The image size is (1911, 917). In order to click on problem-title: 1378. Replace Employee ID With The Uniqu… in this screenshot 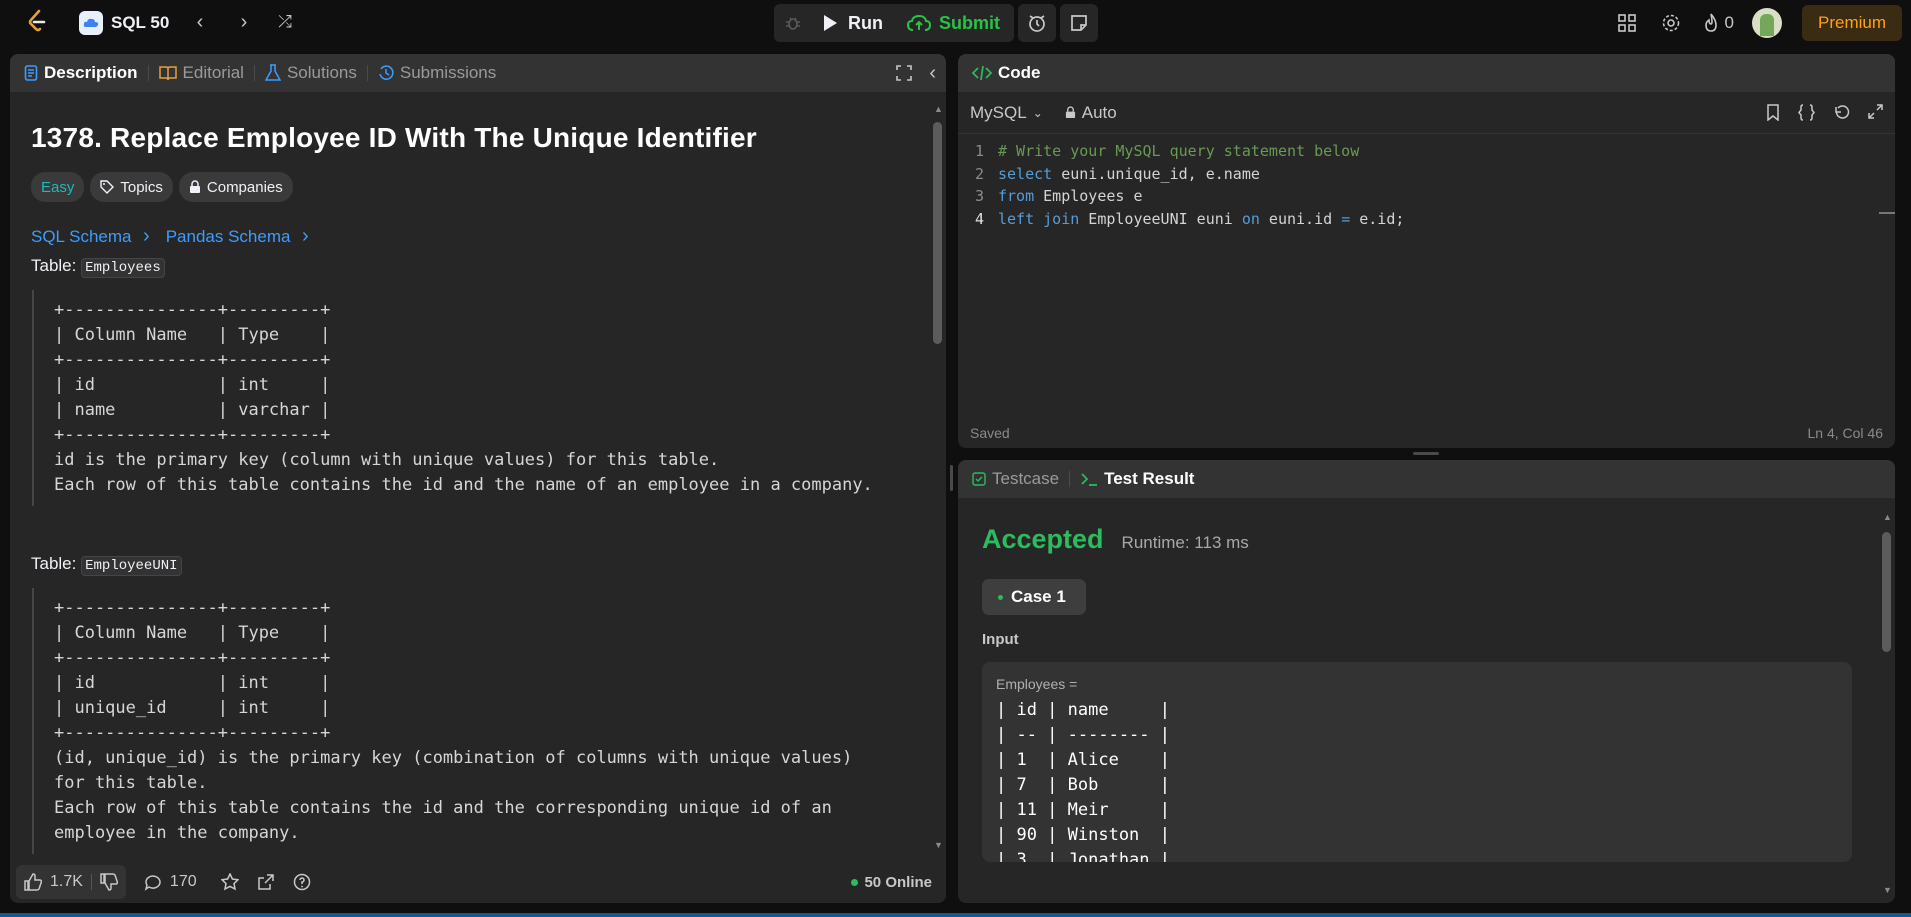, I will do `click(394, 137)`.